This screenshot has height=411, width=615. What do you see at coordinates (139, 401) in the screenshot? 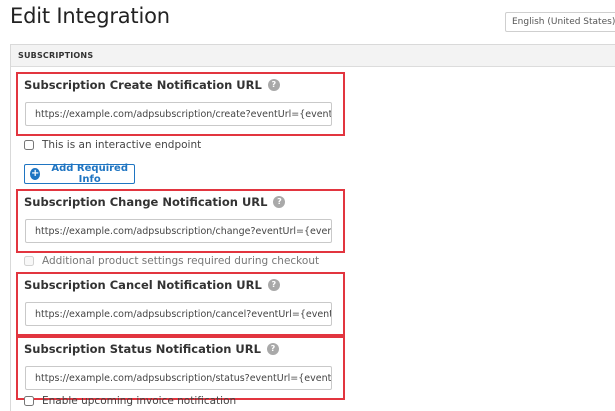
I see `upcoming-invoice-label: Enable upcoming invoice notification` at bounding box center [139, 401].